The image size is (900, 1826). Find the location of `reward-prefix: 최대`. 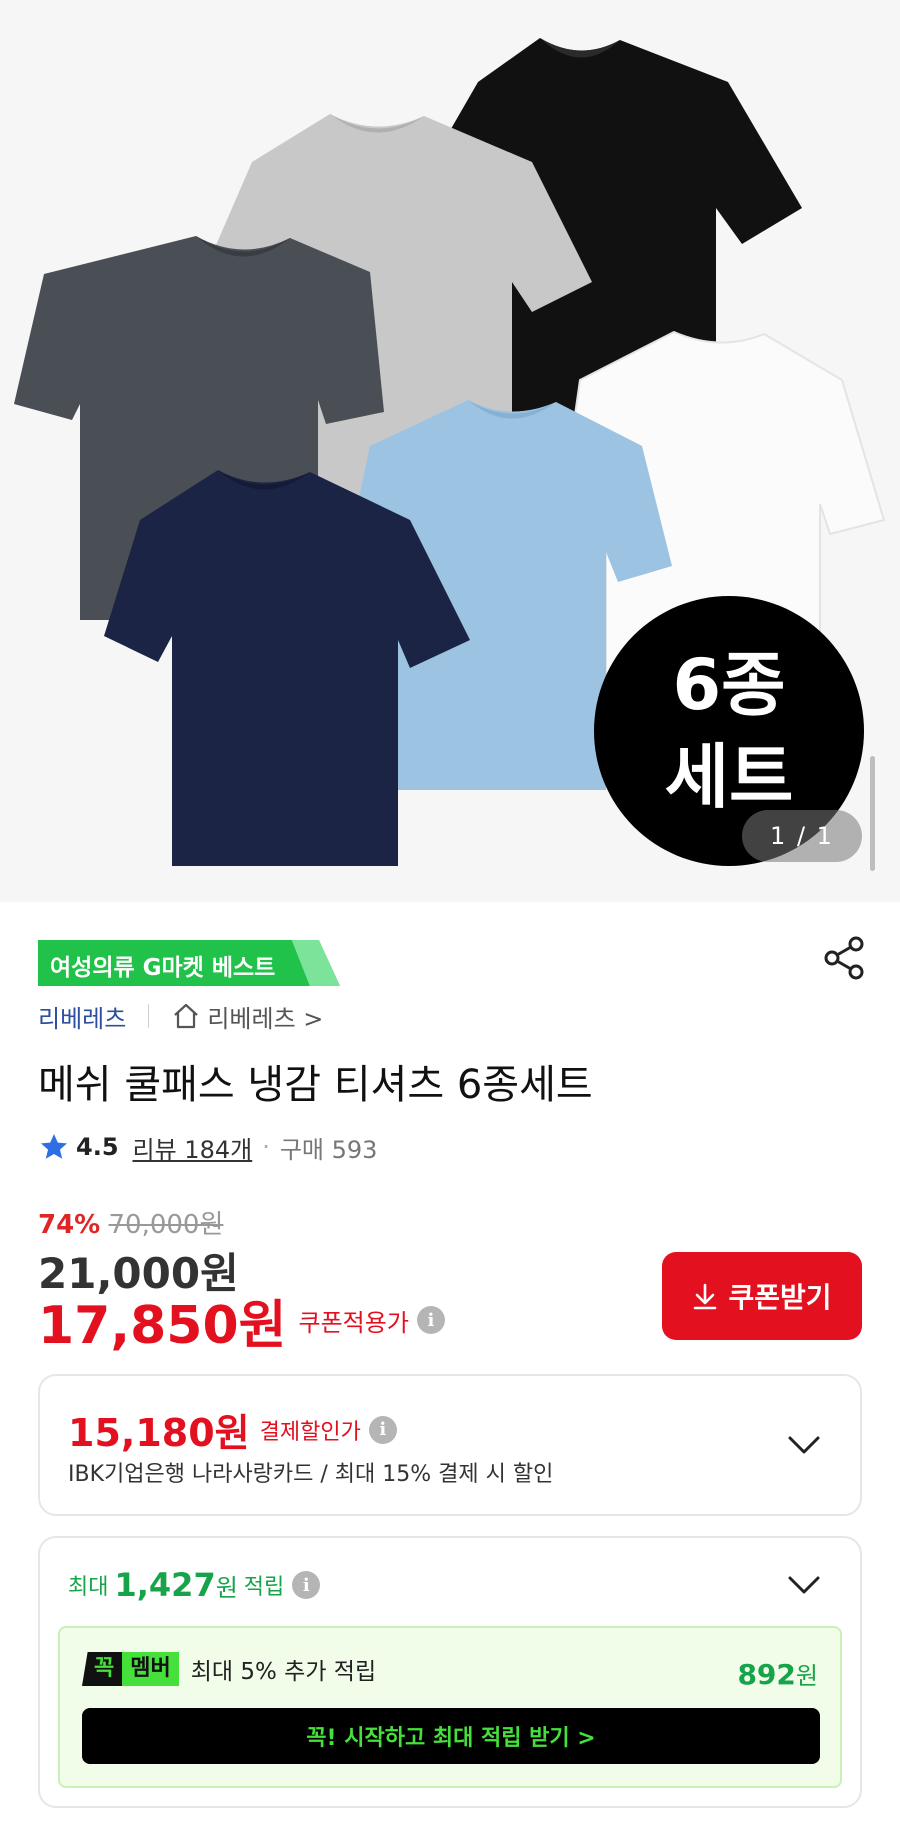

reward-prefix: 최대 is located at coordinates (88, 1587).